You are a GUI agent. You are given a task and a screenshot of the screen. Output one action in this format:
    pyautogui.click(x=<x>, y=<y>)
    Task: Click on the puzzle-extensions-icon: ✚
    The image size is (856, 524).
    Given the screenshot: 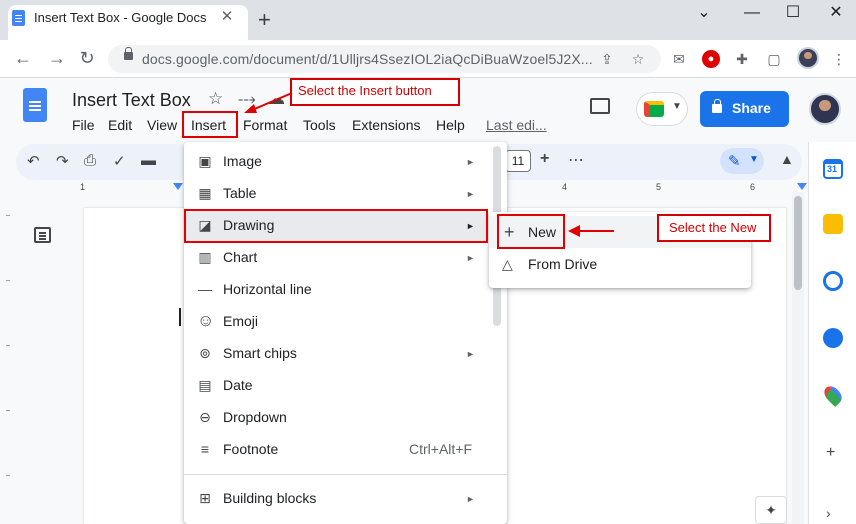 What is the action you would take?
    pyautogui.click(x=742, y=59)
    